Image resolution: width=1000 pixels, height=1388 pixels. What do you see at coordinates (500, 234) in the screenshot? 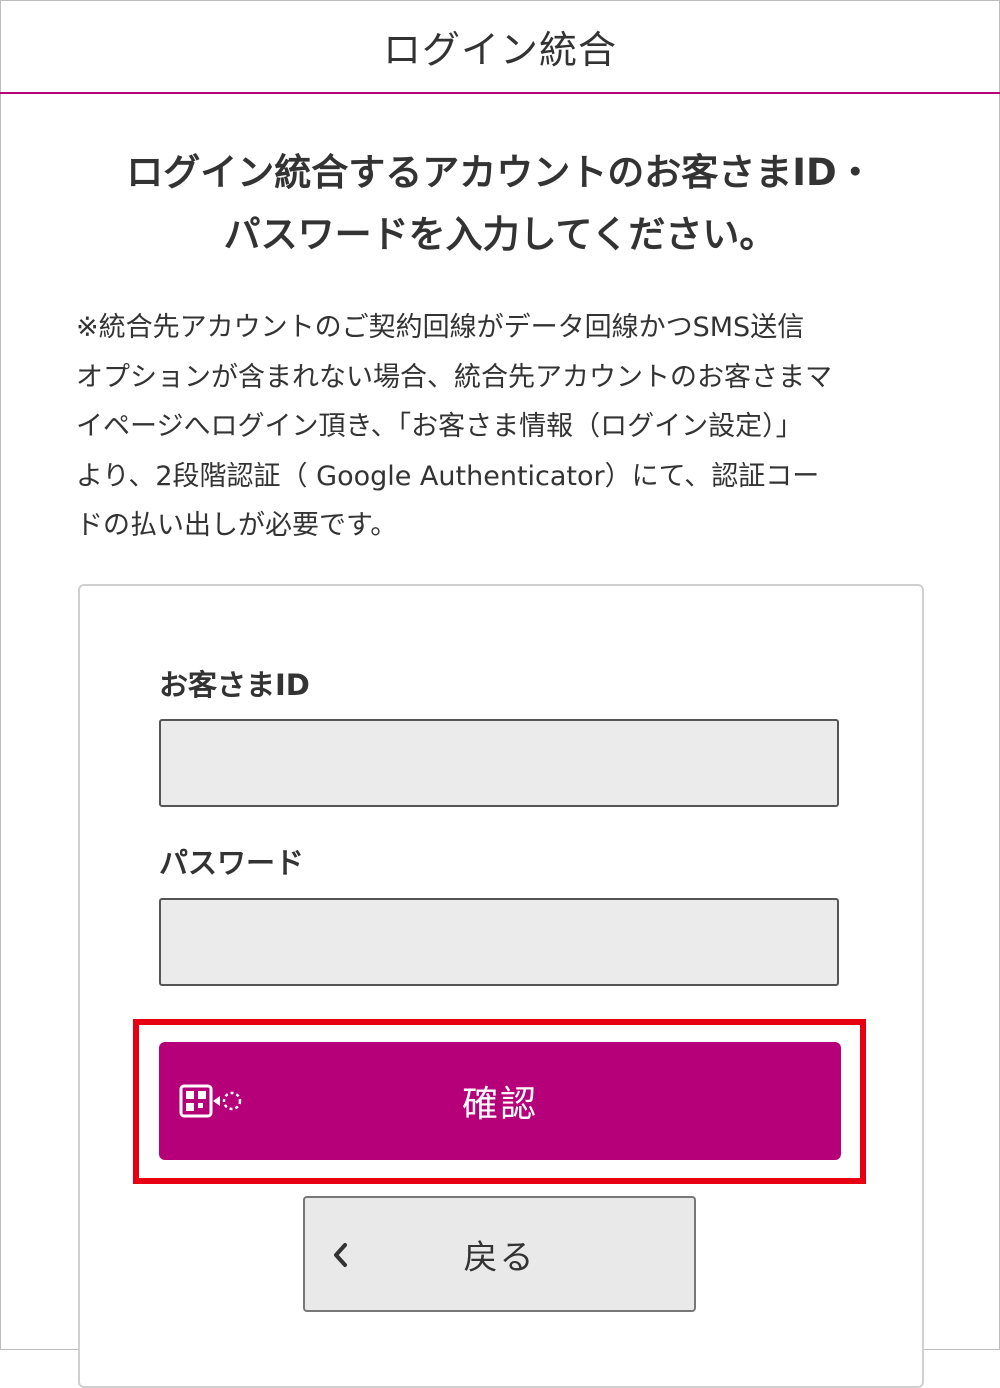
I see `heading-line: パスワードを入力してください。` at bounding box center [500, 234].